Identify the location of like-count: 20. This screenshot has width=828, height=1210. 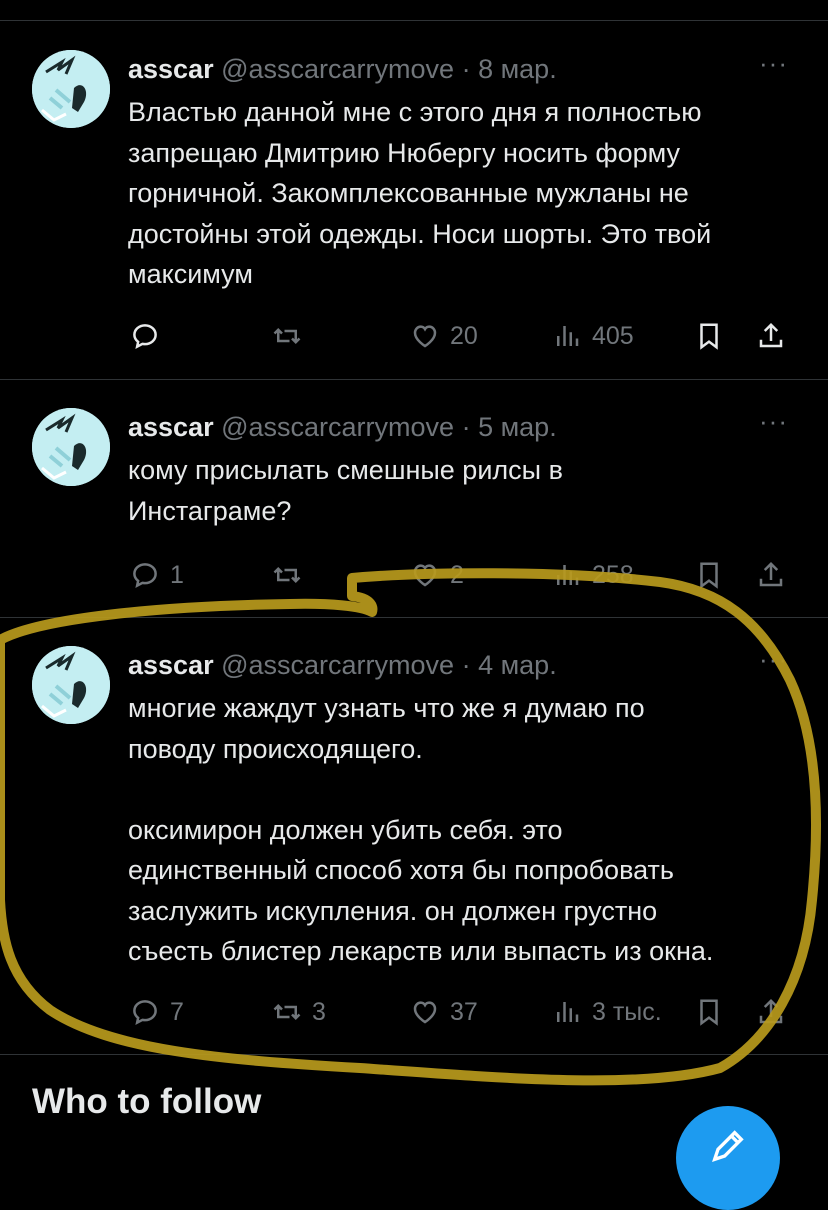
(464, 335).